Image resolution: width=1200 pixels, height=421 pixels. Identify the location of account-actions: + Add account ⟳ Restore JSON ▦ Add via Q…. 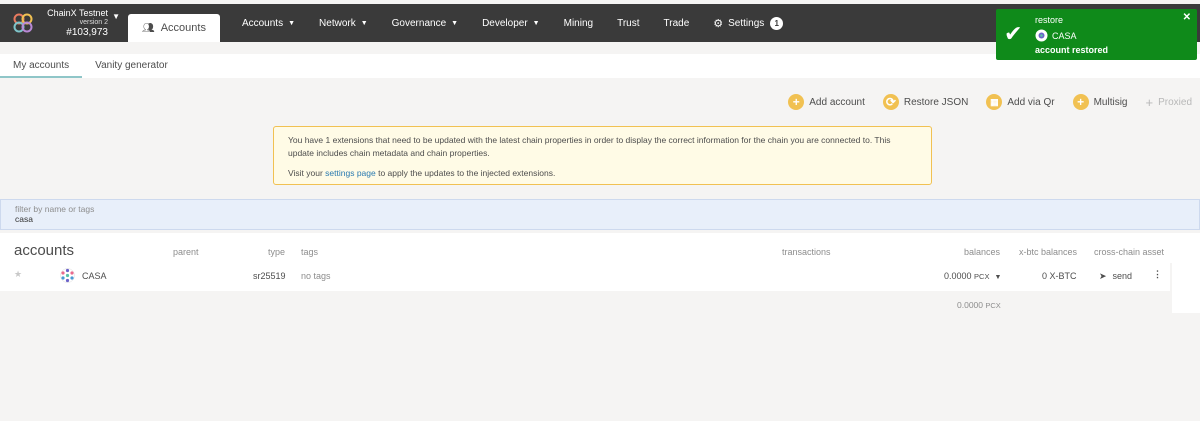
(981, 102).